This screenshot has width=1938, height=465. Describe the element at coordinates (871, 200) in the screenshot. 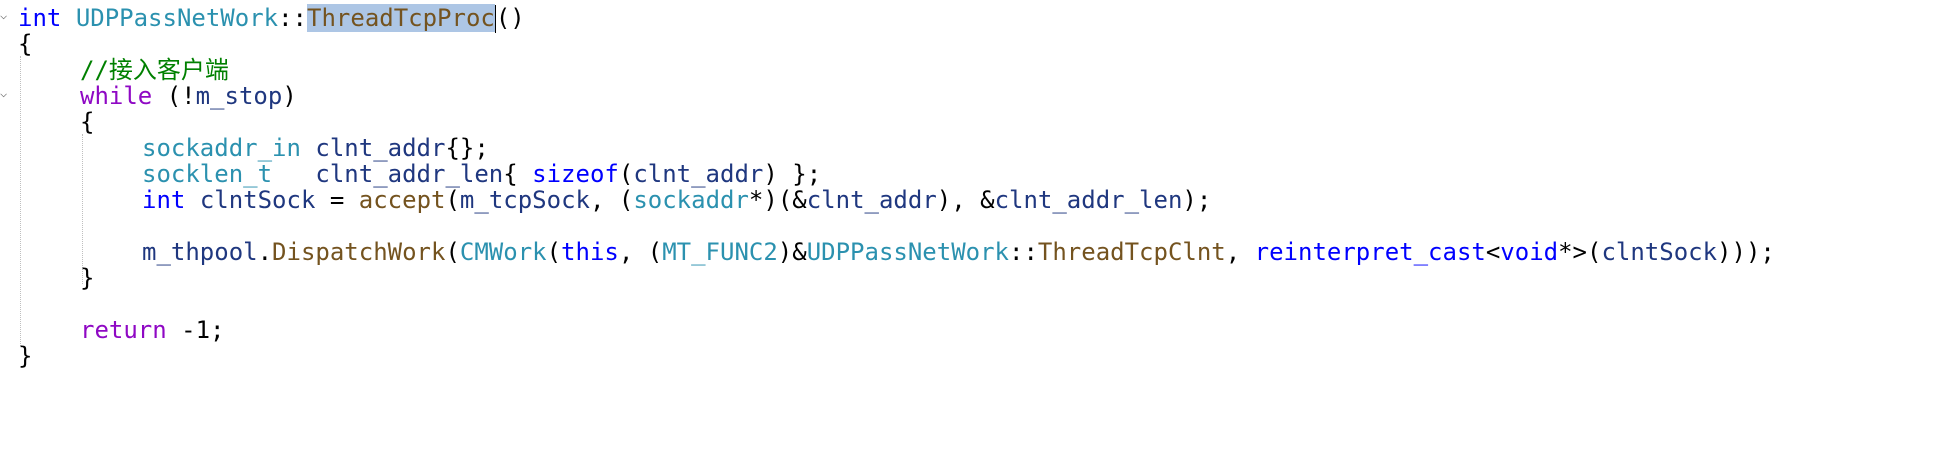

I see `argument-clnt-addr: clnt_addr` at that location.